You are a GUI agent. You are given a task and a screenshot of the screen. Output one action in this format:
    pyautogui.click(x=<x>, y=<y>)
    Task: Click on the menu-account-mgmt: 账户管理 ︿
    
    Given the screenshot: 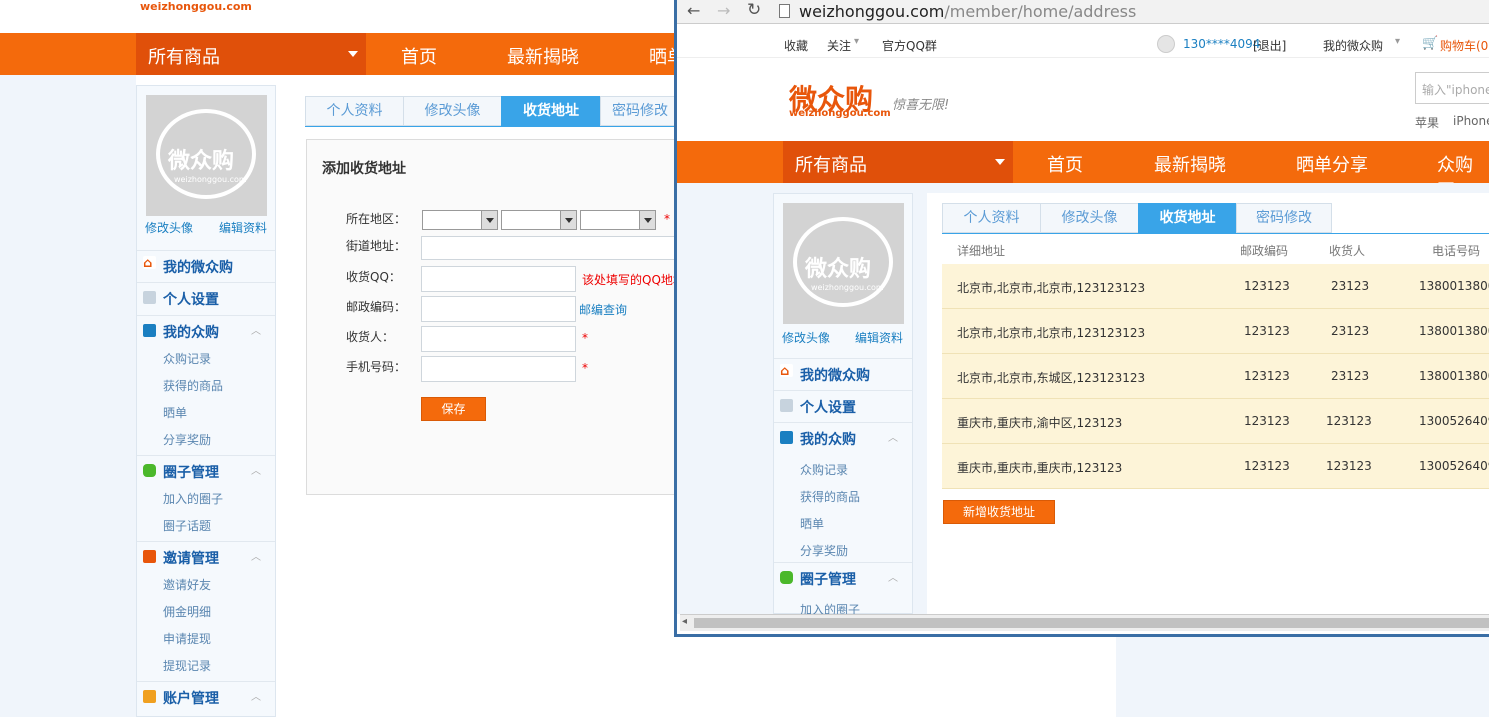 What is the action you would take?
    pyautogui.click(x=206, y=696)
    